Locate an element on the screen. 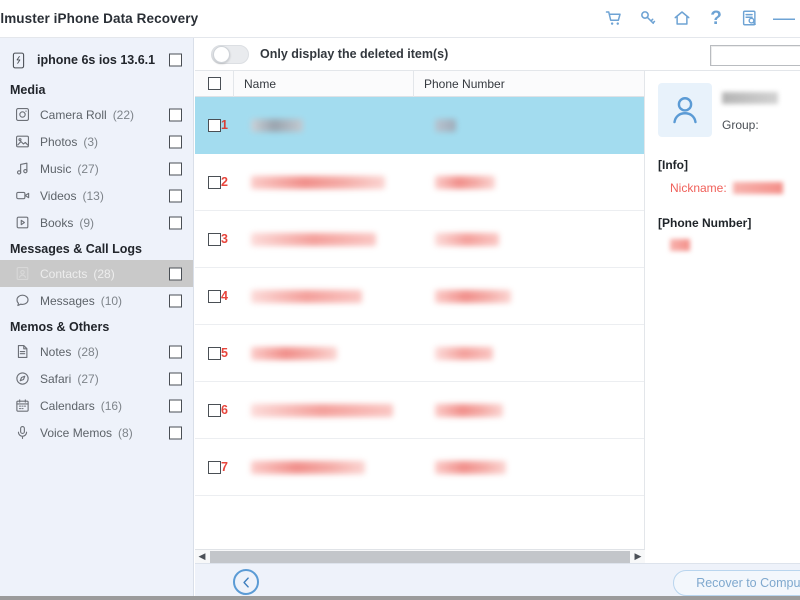 The width and height of the screenshot is (800, 600). contact-name-redacted is located at coordinates (750, 98).